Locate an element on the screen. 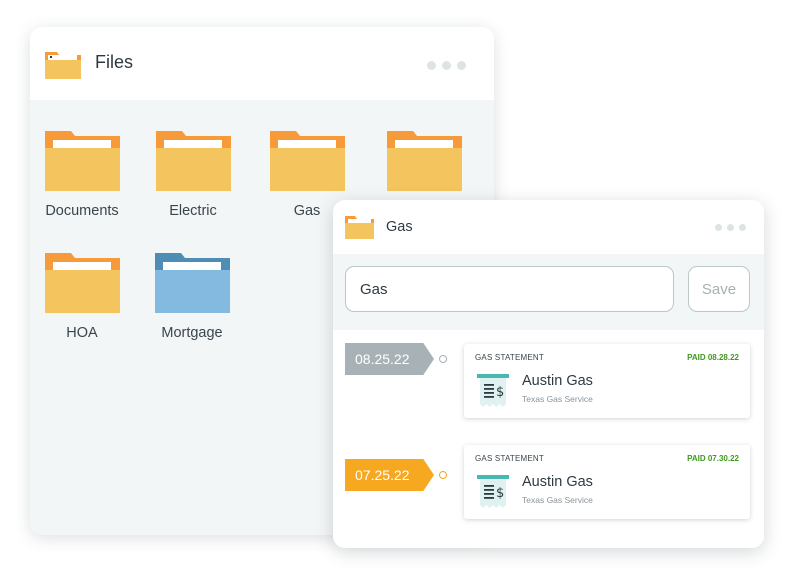 This screenshot has width=794, height=582. folder-label: Electric is located at coordinates (193, 211).